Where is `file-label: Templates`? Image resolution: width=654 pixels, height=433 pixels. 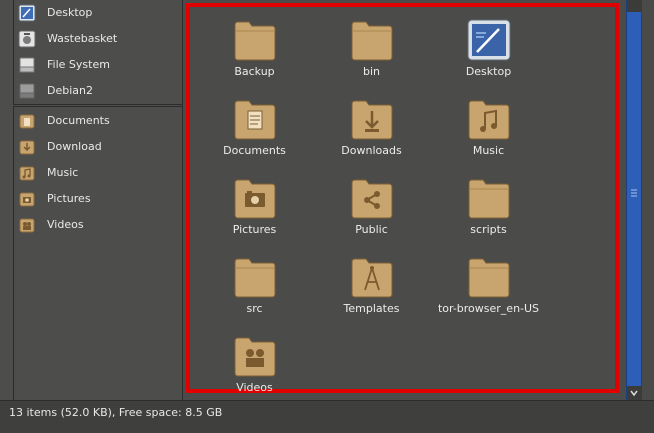 file-label: Templates is located at coordinates (371, 308).